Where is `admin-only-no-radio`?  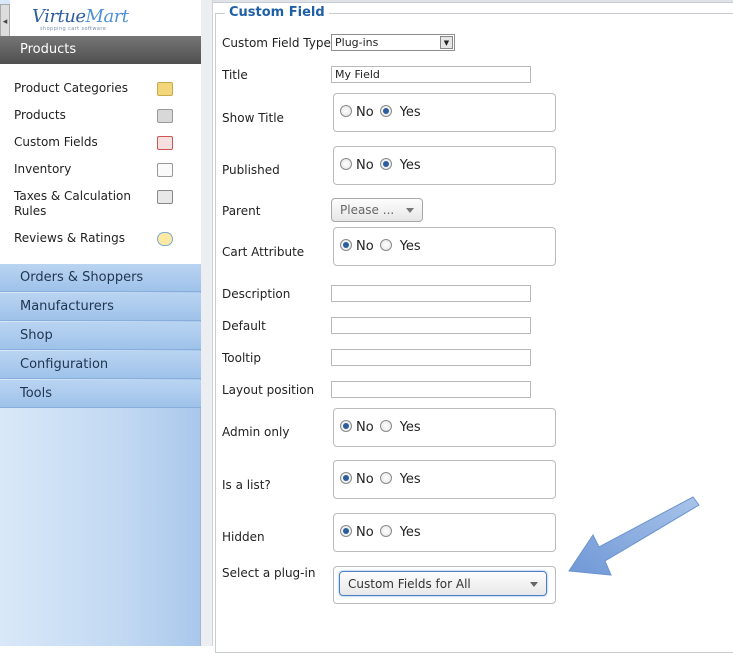 admin-only-no-radio is located at coordinates (346, 426).